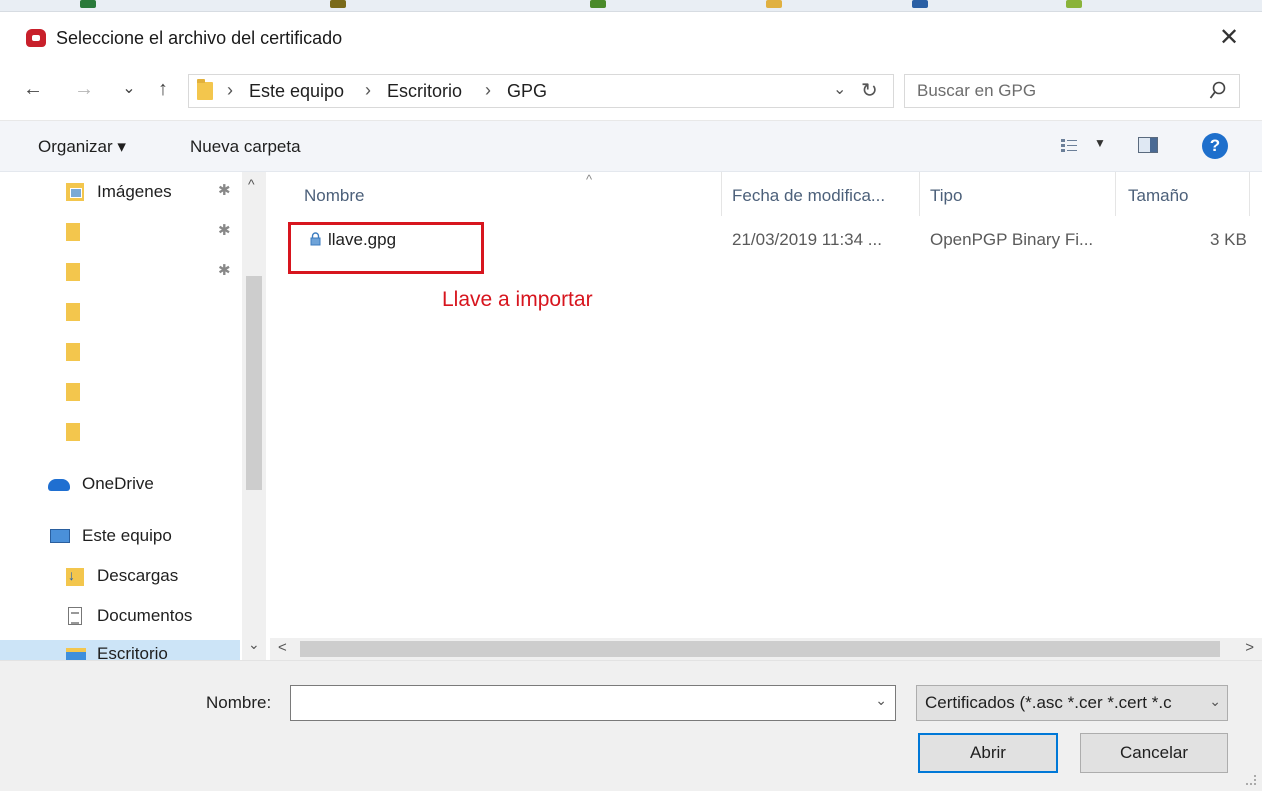  I want to click on back-button: ←, so click(33, 89).